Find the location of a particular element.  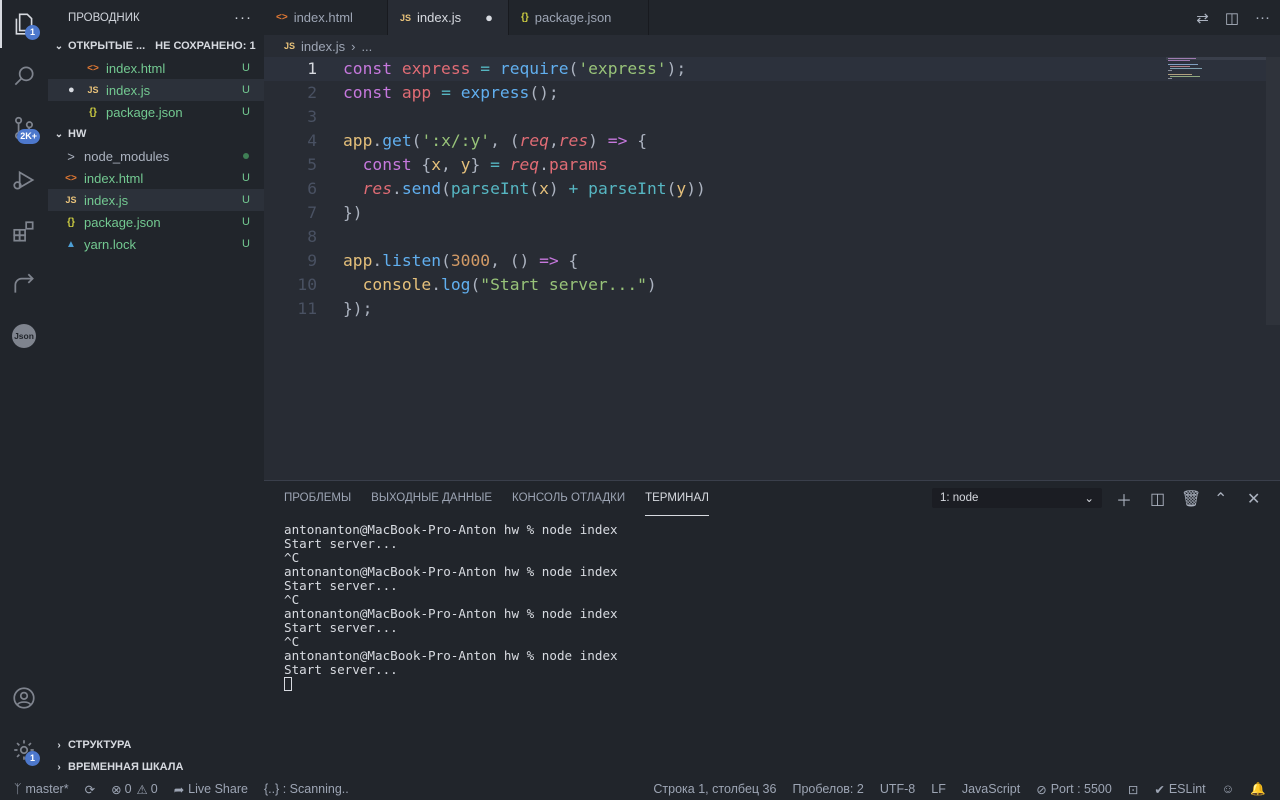

live-share-label: Live Share is located at coordinates (218, 789).